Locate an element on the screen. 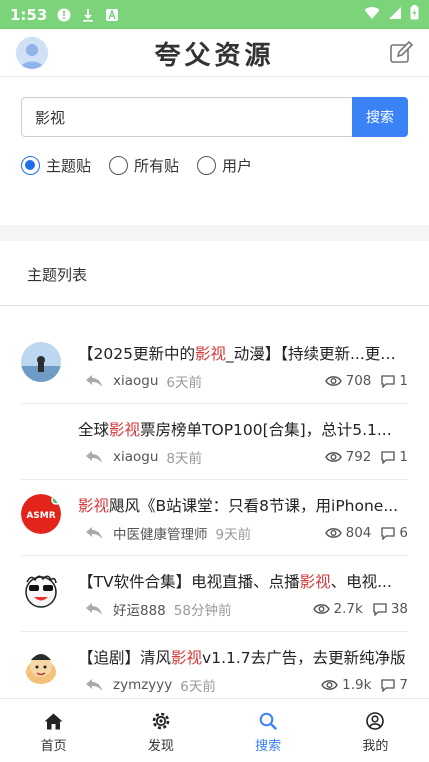 The height and width of the screenshot is (762, 429). nav-home: 首页 is located at coordinates (53, 730).